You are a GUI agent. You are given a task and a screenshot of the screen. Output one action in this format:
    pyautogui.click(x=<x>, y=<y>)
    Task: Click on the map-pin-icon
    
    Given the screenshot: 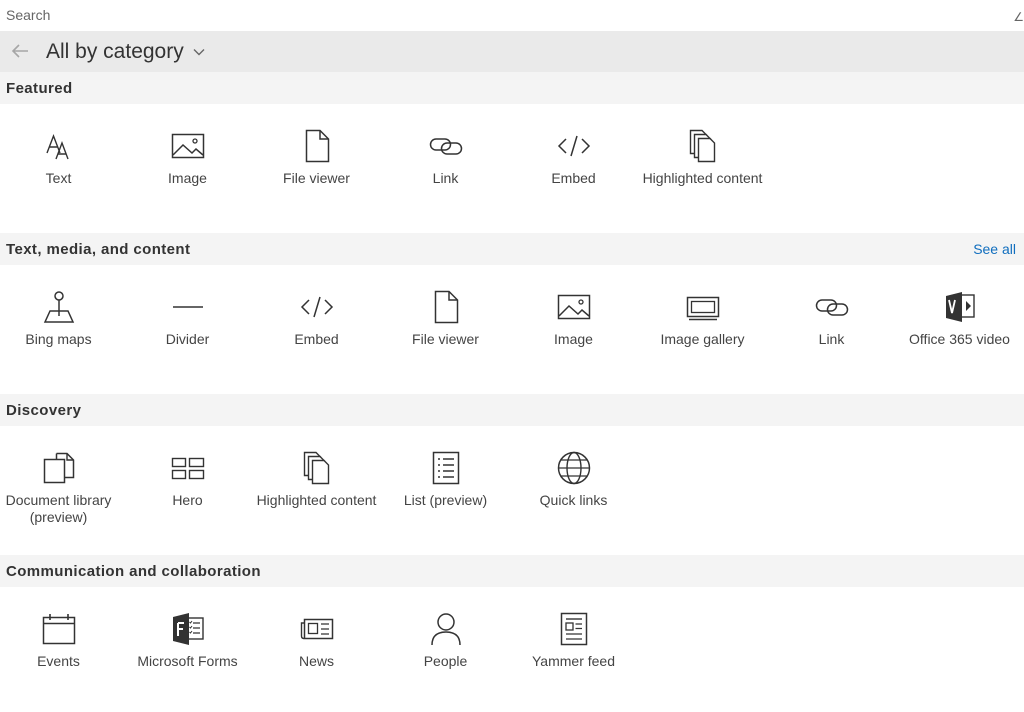 What is the action you would take?
    pyautogui.click(x=59, y=307)
    